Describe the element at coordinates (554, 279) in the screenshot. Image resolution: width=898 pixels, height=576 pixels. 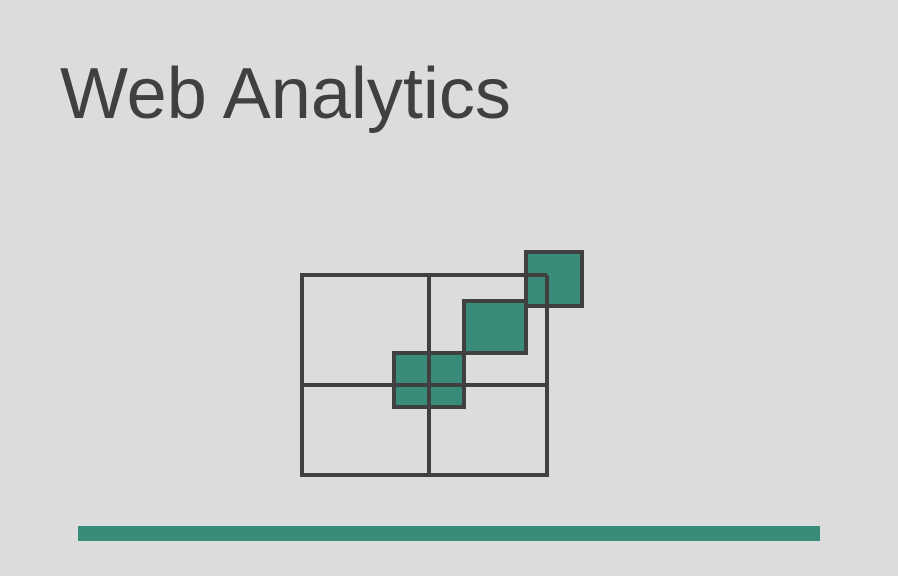
I see `square-high` at that location.